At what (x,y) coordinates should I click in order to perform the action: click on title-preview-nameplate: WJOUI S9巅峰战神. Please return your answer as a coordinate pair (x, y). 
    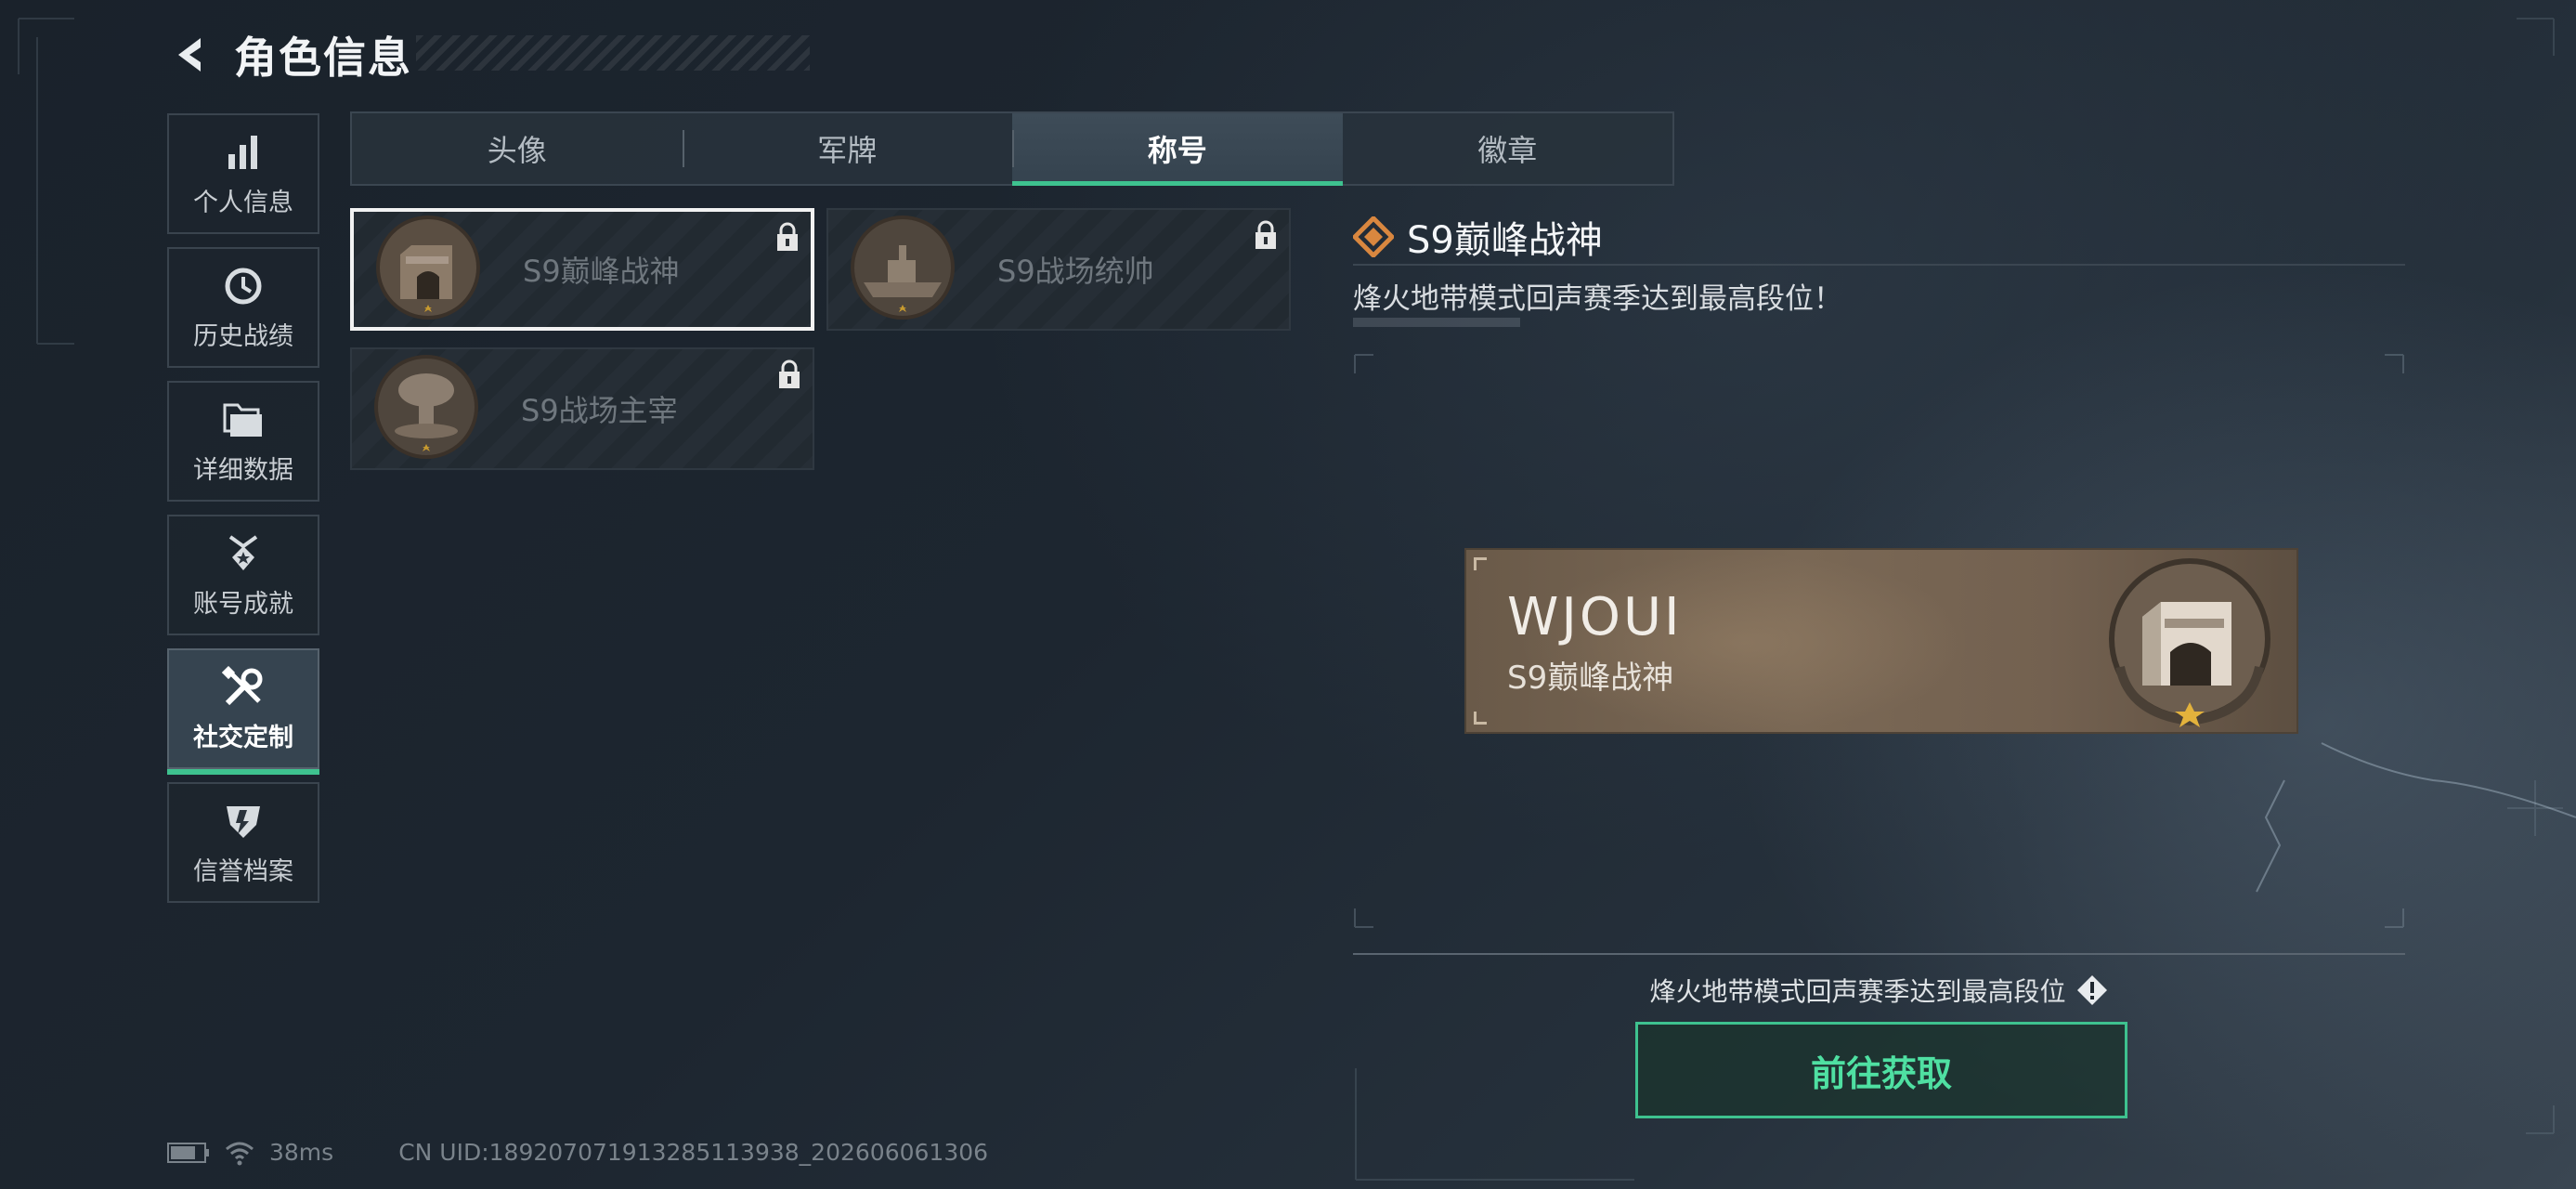
    Looking at the image, I should click on (1881, 641).